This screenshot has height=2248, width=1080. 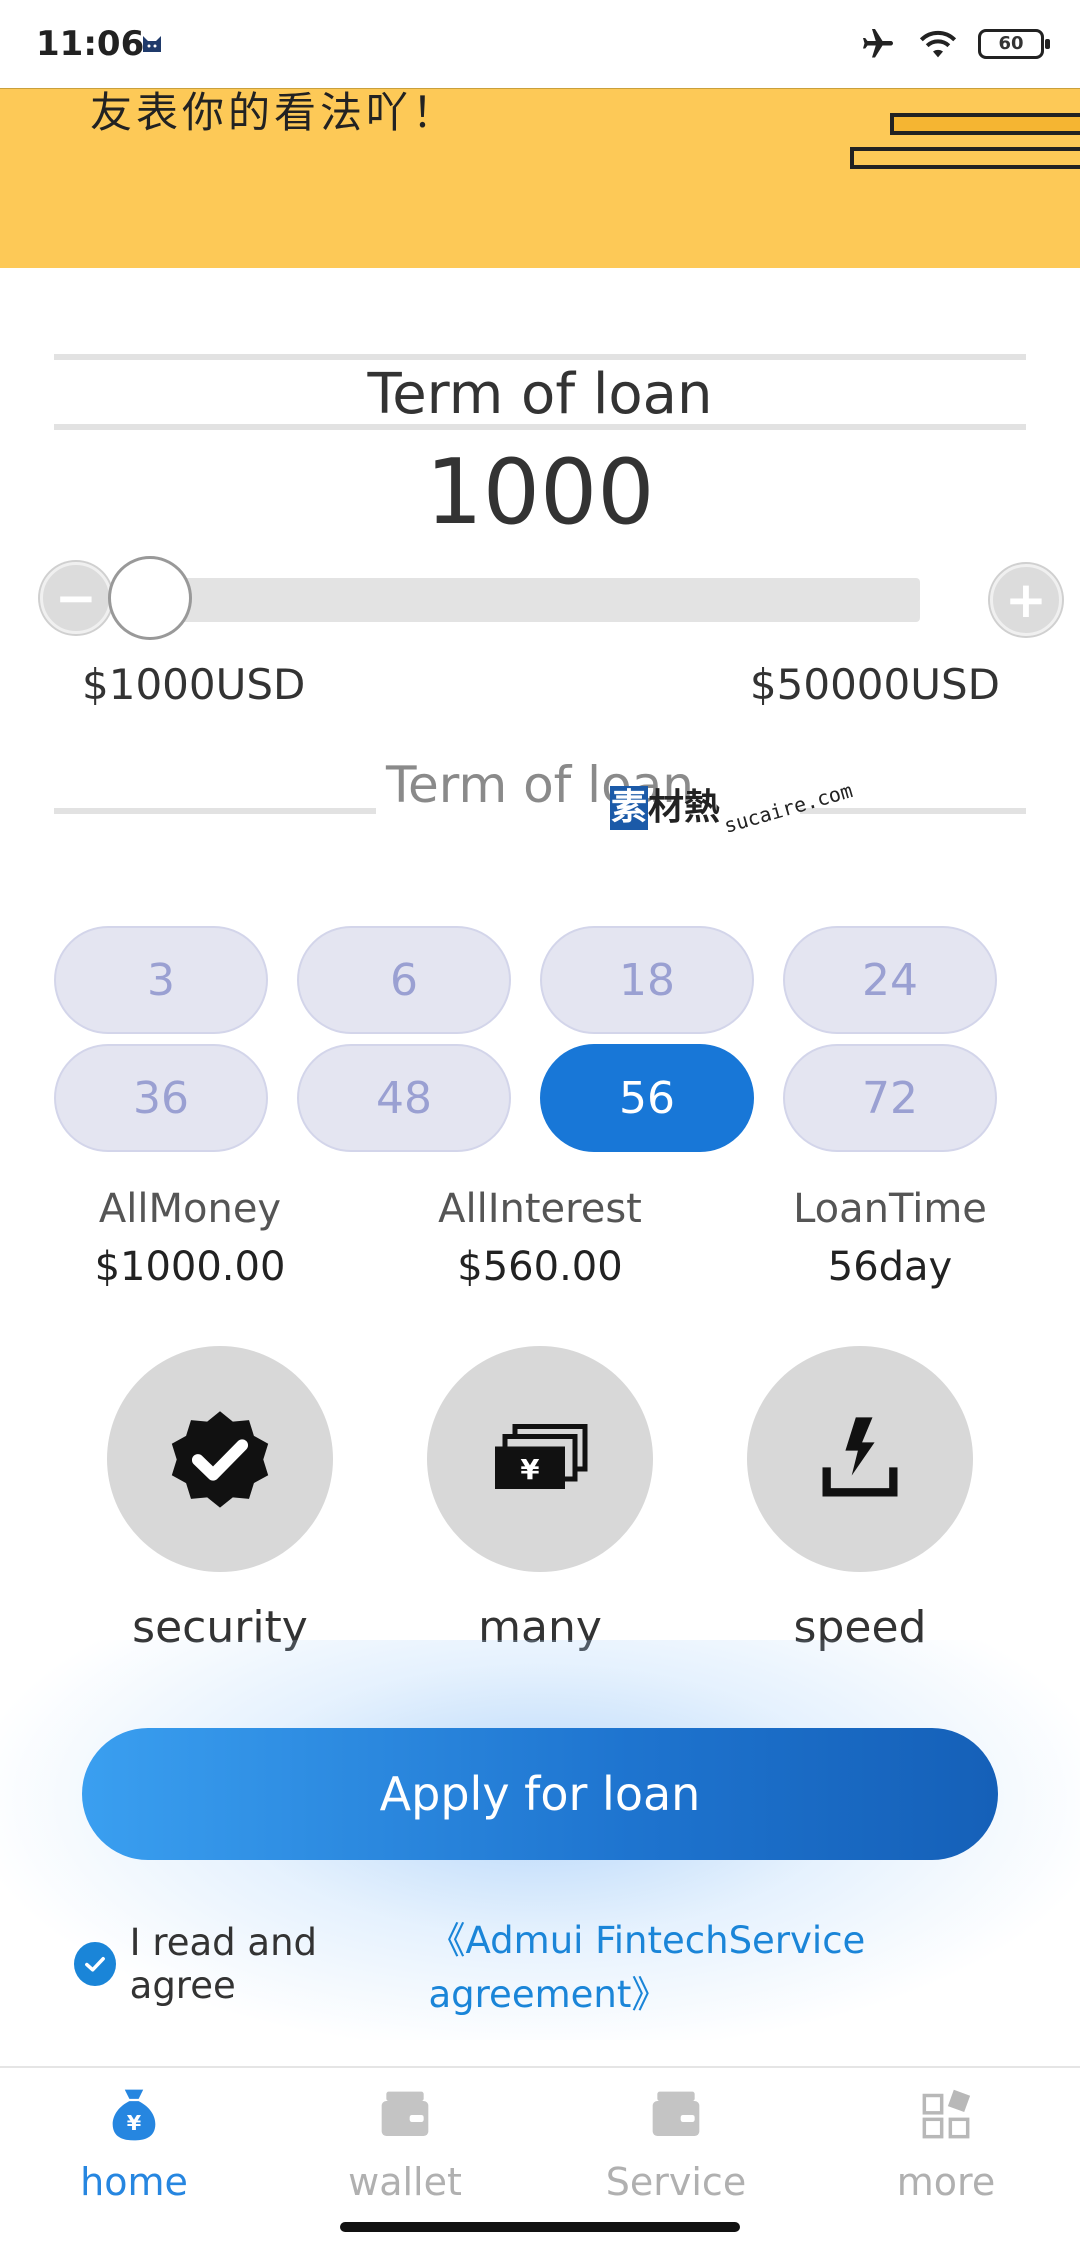 I want to click on term-option: 24, so click(x=890, y=980).